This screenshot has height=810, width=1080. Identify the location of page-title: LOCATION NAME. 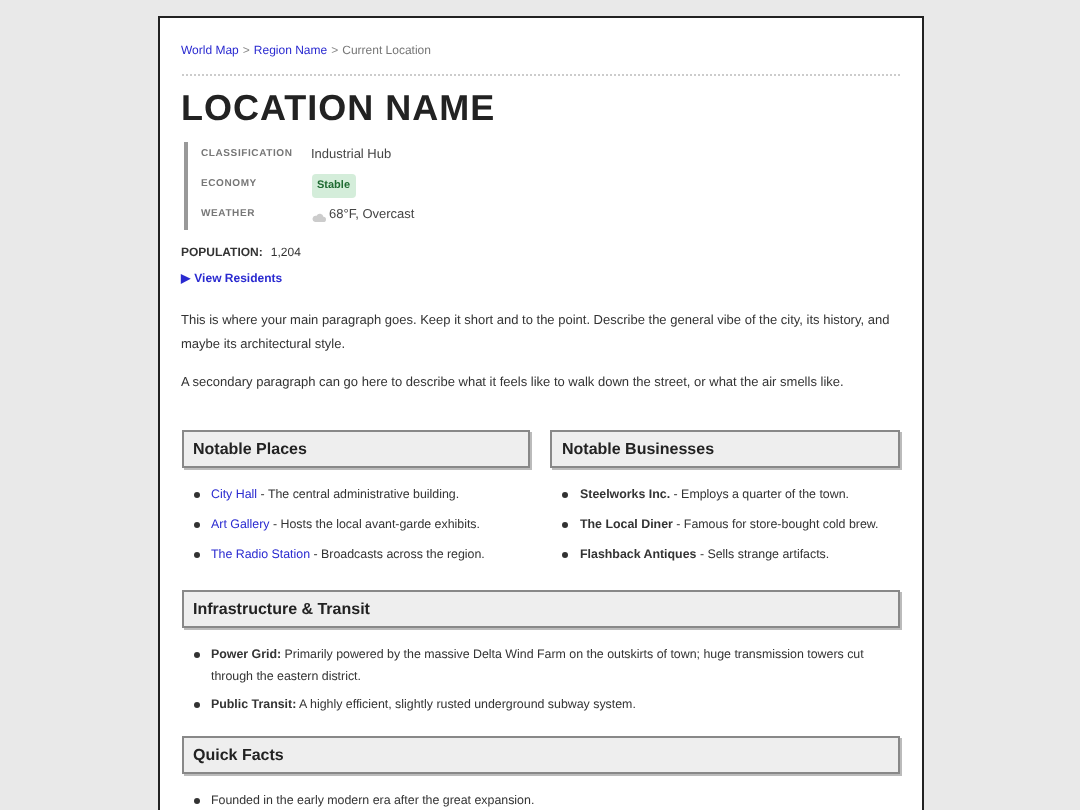
(339, 108).